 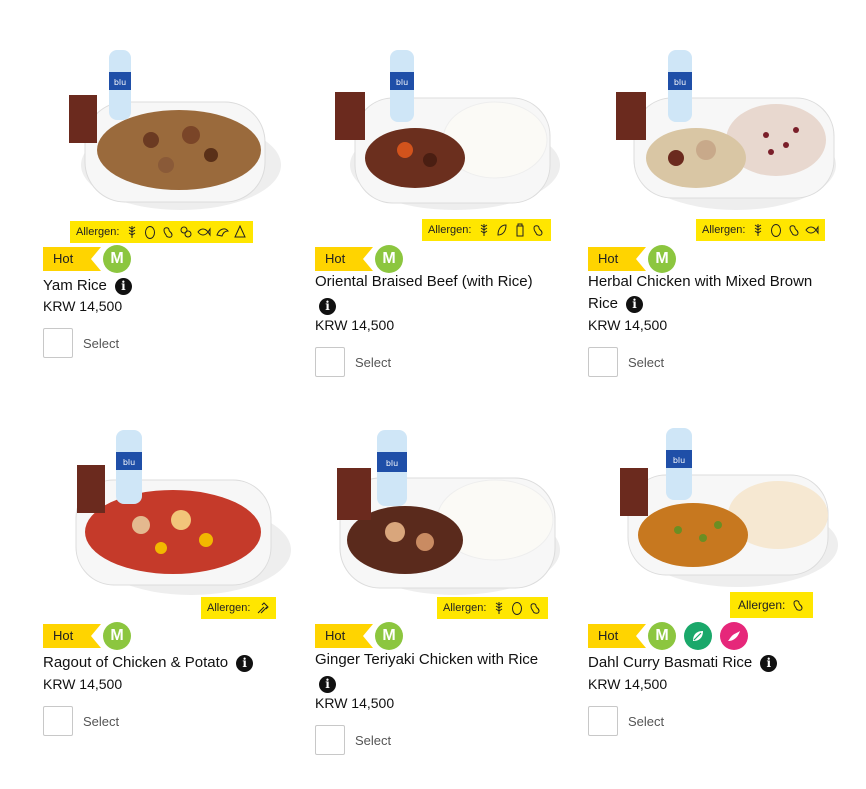 I want to click on soy-icon, so click(x=502, y=230).